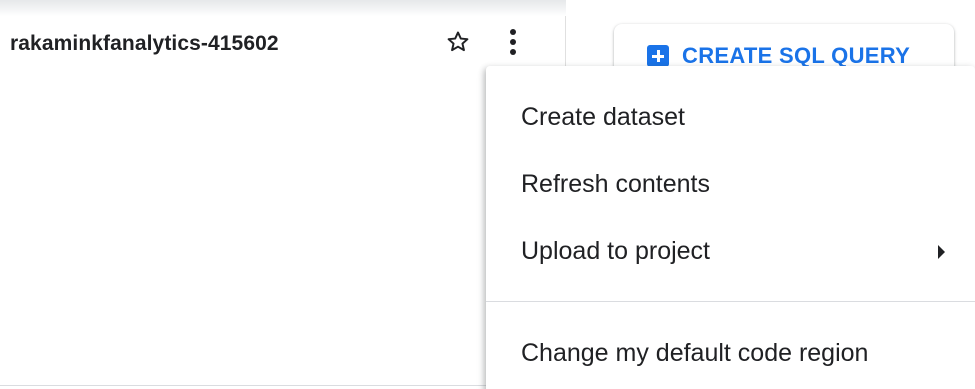 This screenshot has height=389, width=975. Describe the element at coordinates (941, 252) in the screenshot. I see `arrow-right-icon` at that location.